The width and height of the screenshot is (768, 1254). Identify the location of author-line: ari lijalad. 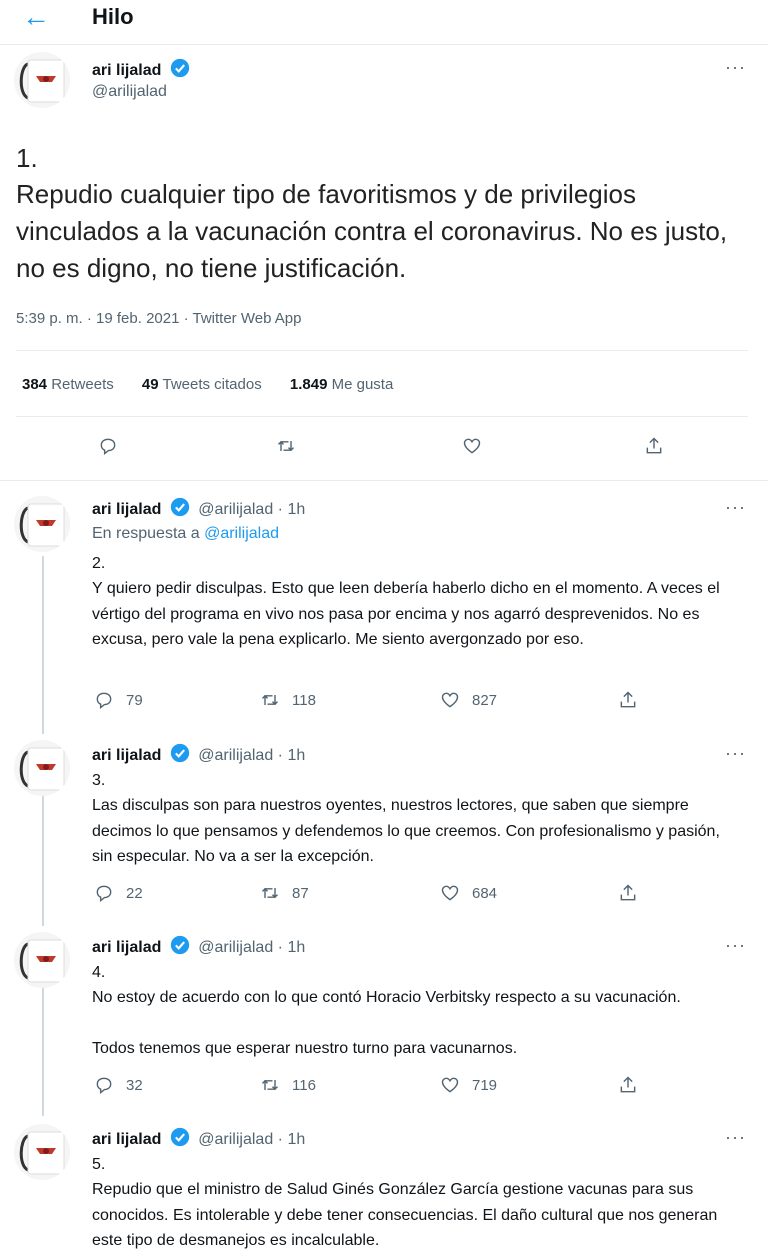
(141, 69).